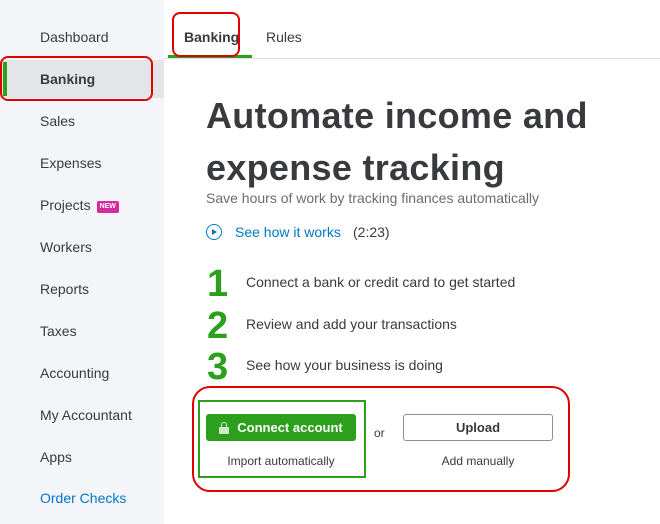  Describe the element at coordinates (212, 37) in the screenshot. I see `tab-label: Banking` at that location.